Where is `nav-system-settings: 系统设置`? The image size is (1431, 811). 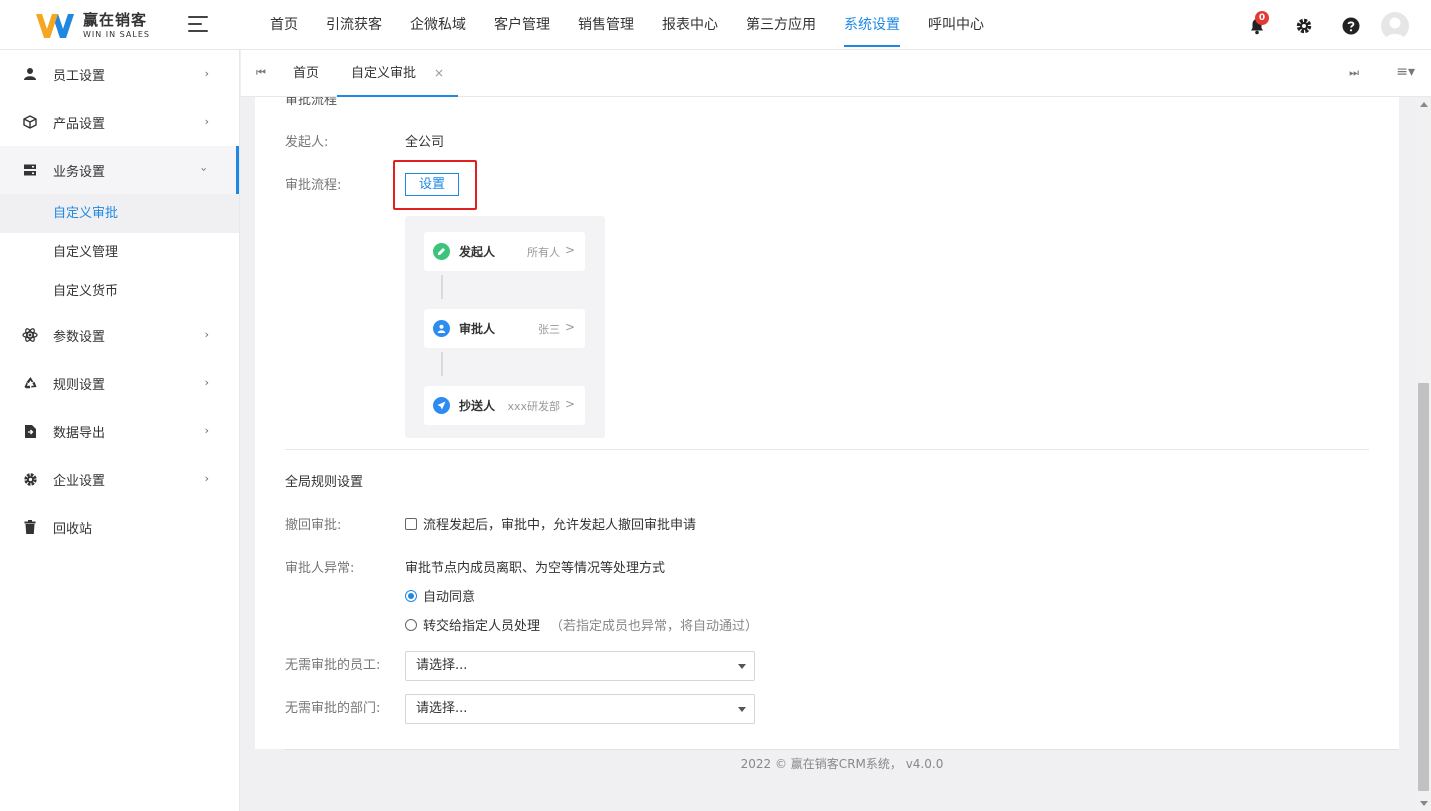
nav-system-settings: 系统设置 is located at coordinates (872, 25).